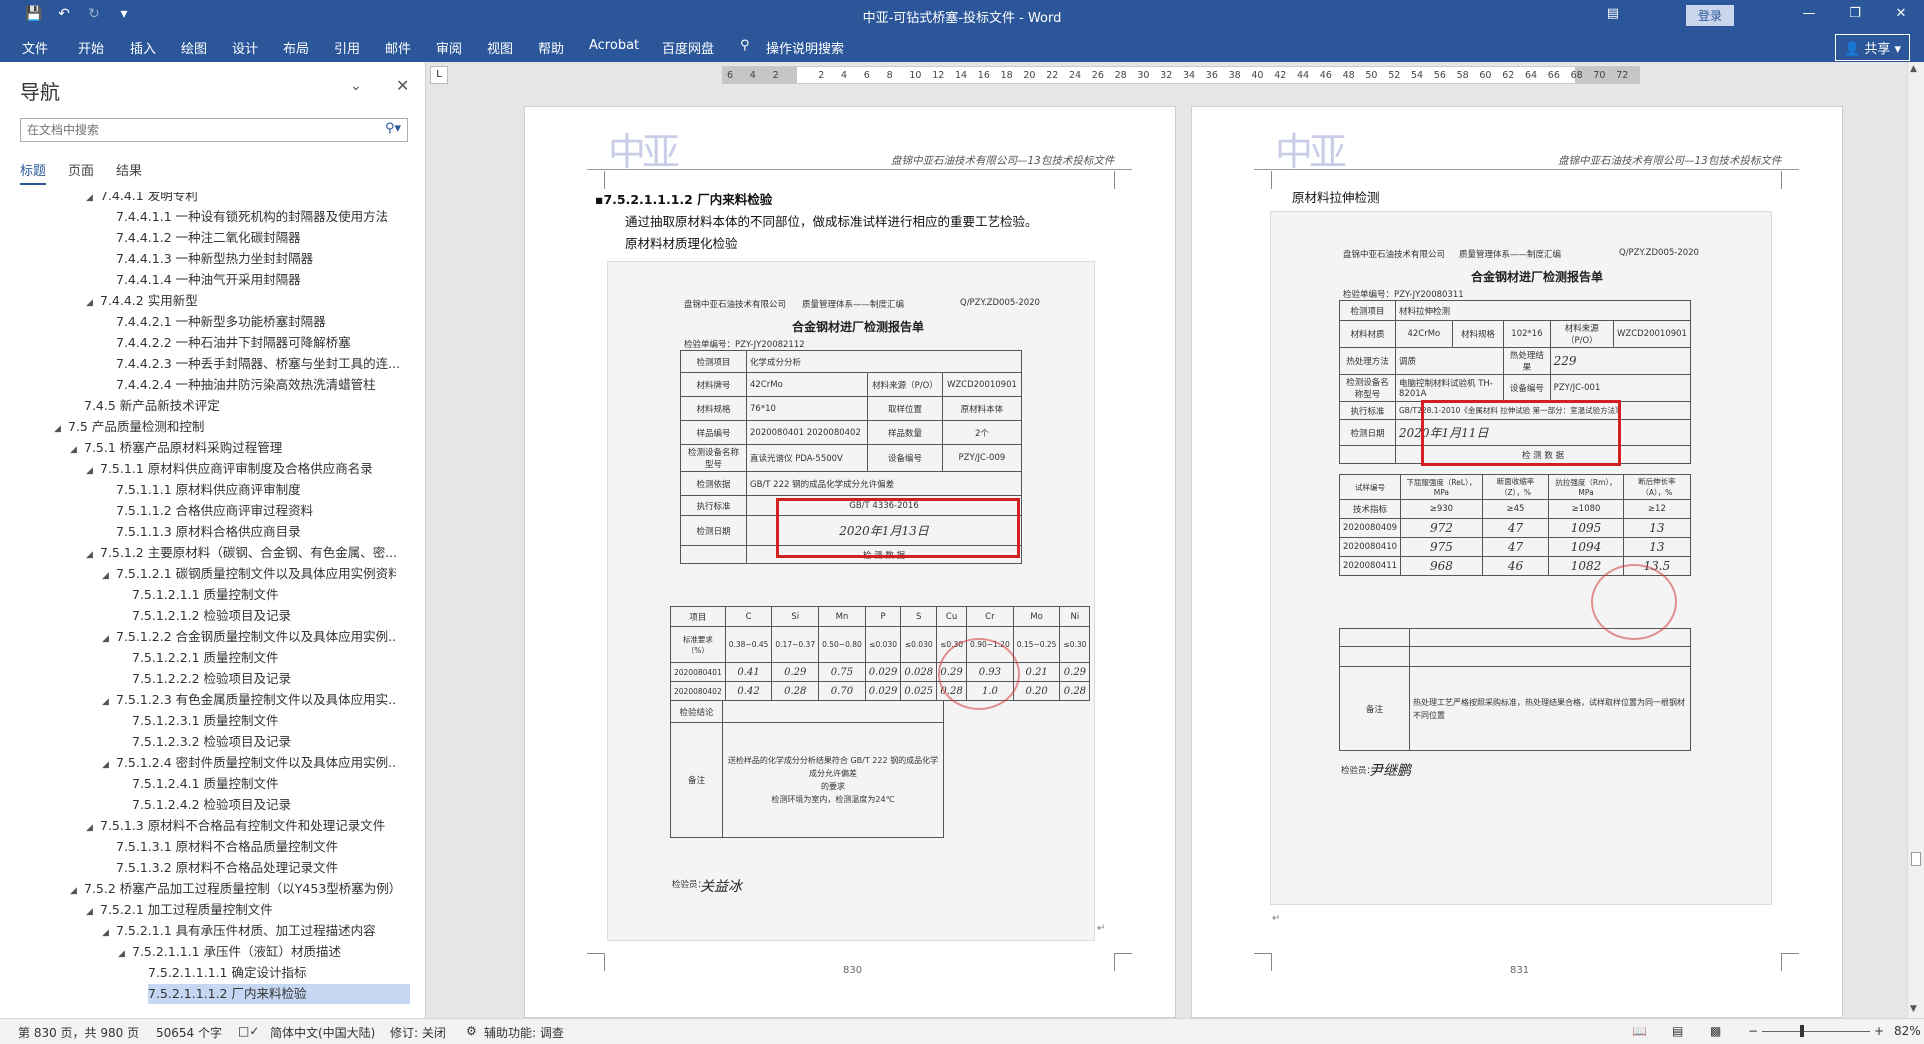 The width and height of the screenshot is (1924, 1044). What do you see at coordinates (279, 973) in the screenshot?
I see `nav-heading-item: 7.5.2.1.1.1.1 确定设计指标` at bounding box center [279, 973].